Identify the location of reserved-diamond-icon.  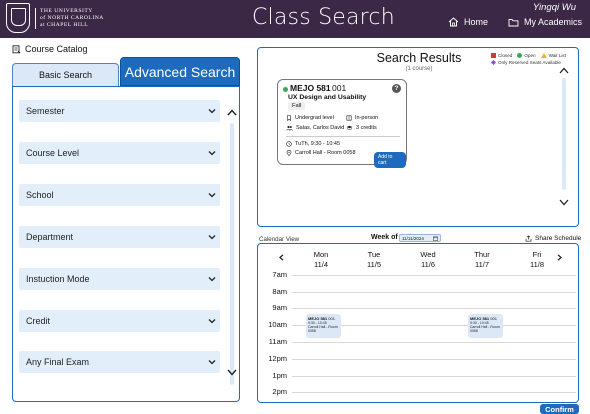
(493, 62).